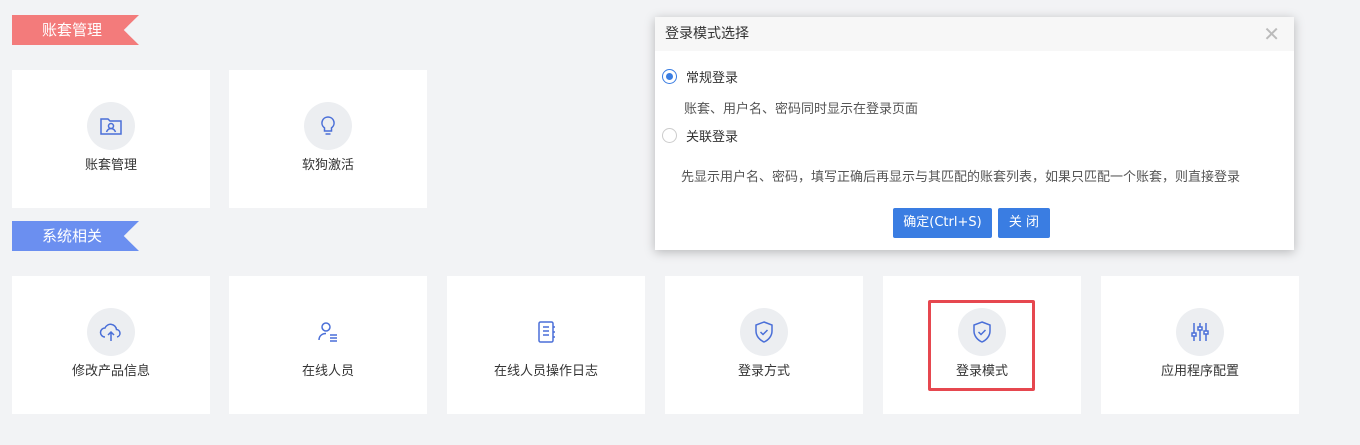  I want to click on notebook-icon, so click(546, 332).